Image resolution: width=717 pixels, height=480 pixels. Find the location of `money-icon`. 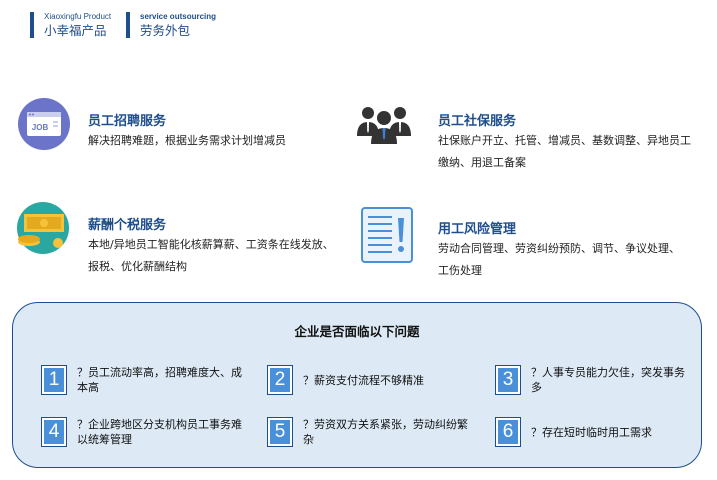

money-icon is located at coordinates (43, 228).